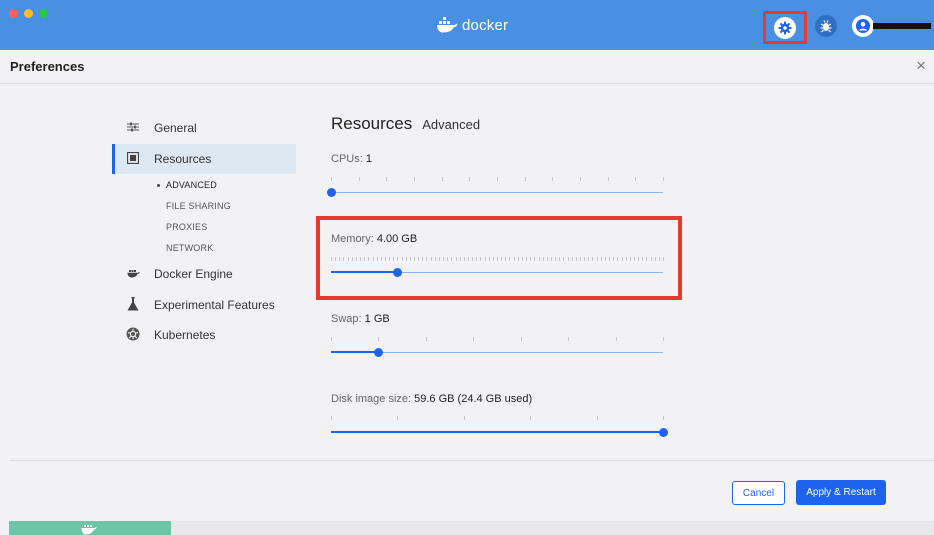 The image size is (934, 535). What do you see at coordinates (451, 124) in the screenshot?
I see `tab-advanced: Advanced` at bounding box center [451, 124].